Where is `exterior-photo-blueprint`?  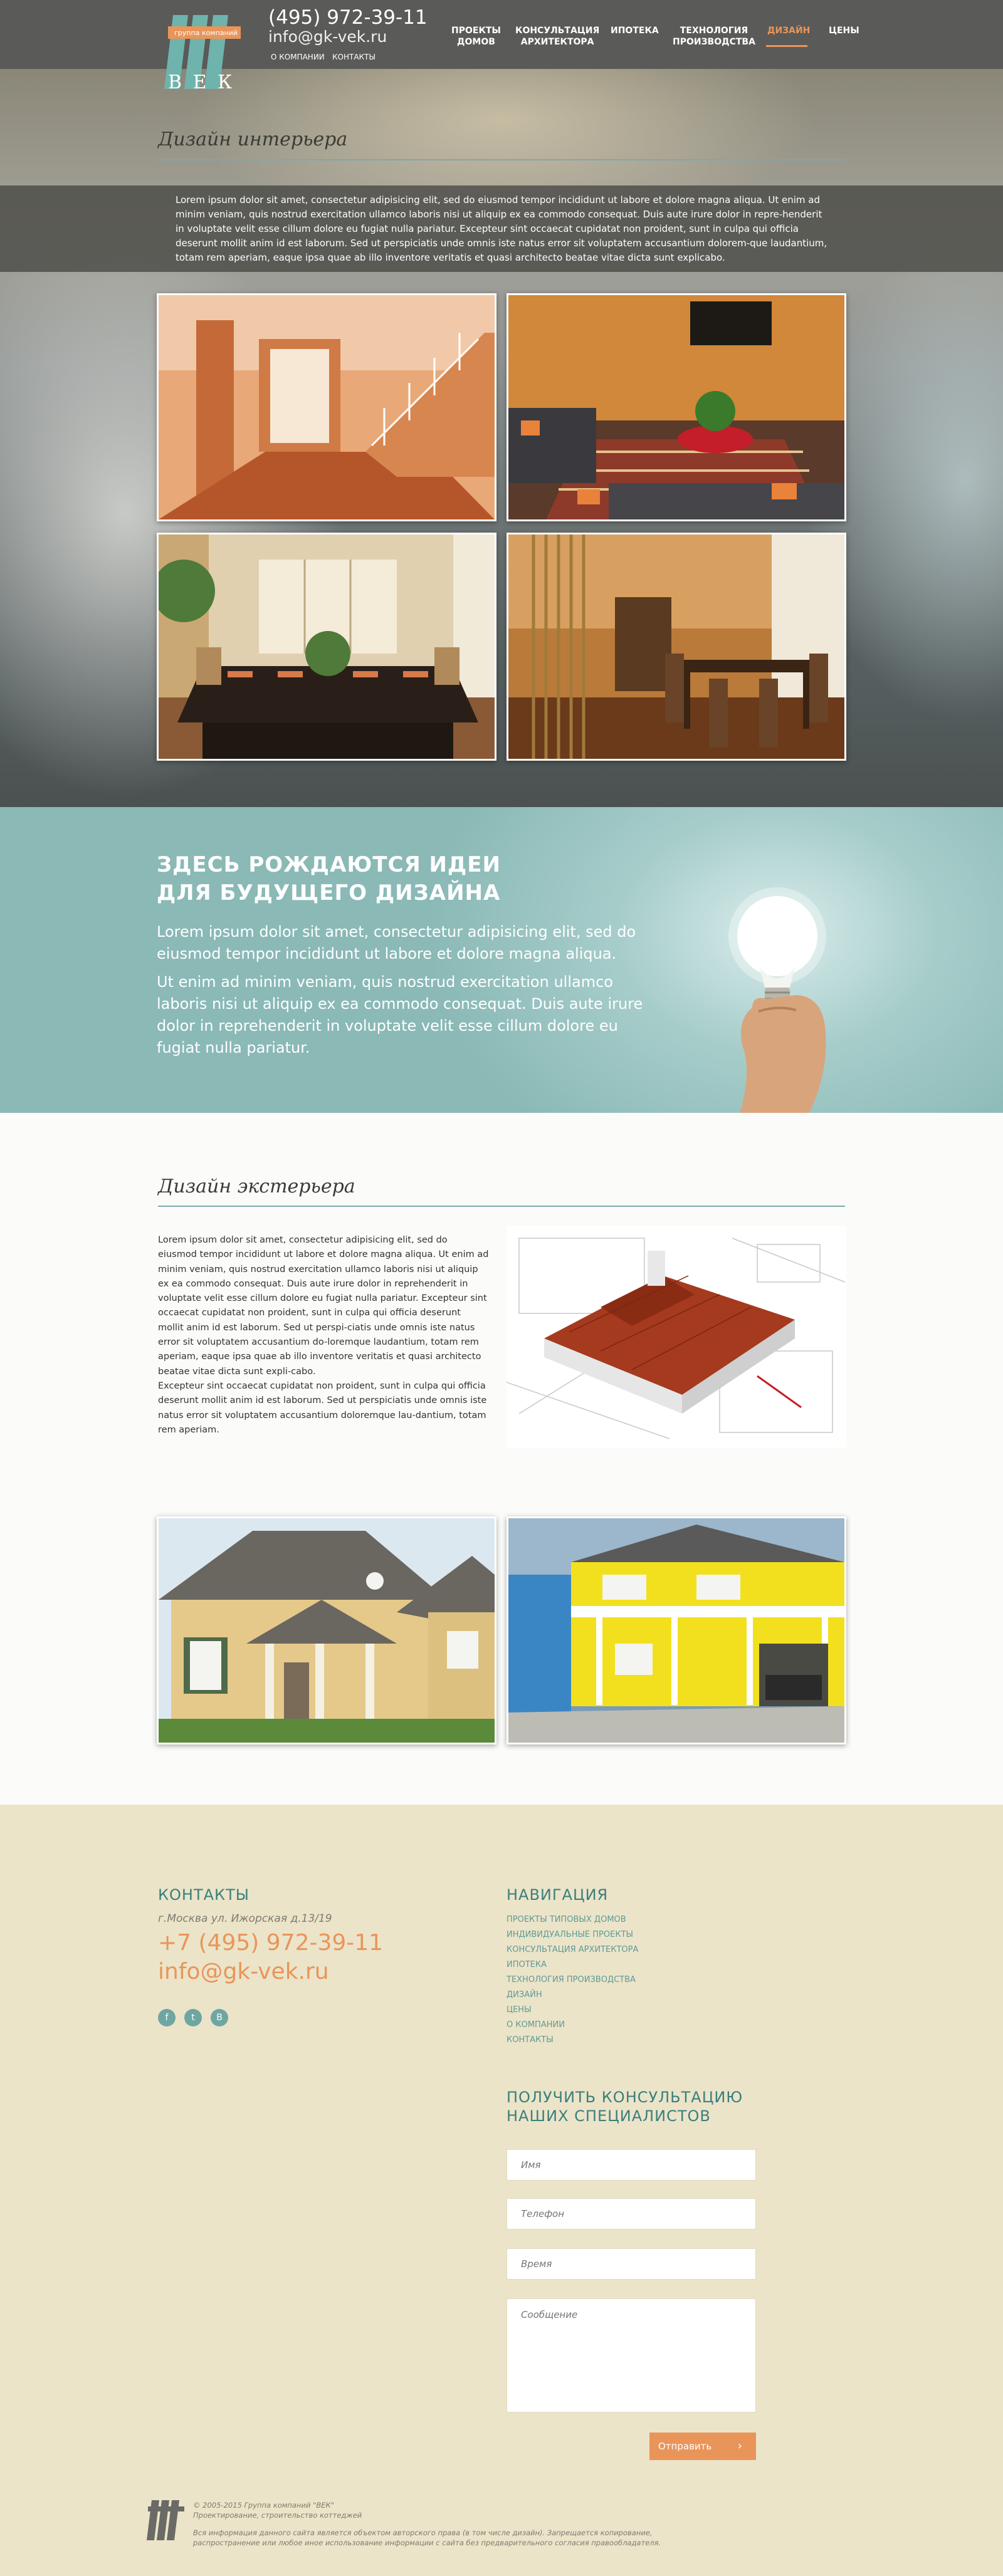
exterior-photo-blueprint is located at coordinates (676, 1336).